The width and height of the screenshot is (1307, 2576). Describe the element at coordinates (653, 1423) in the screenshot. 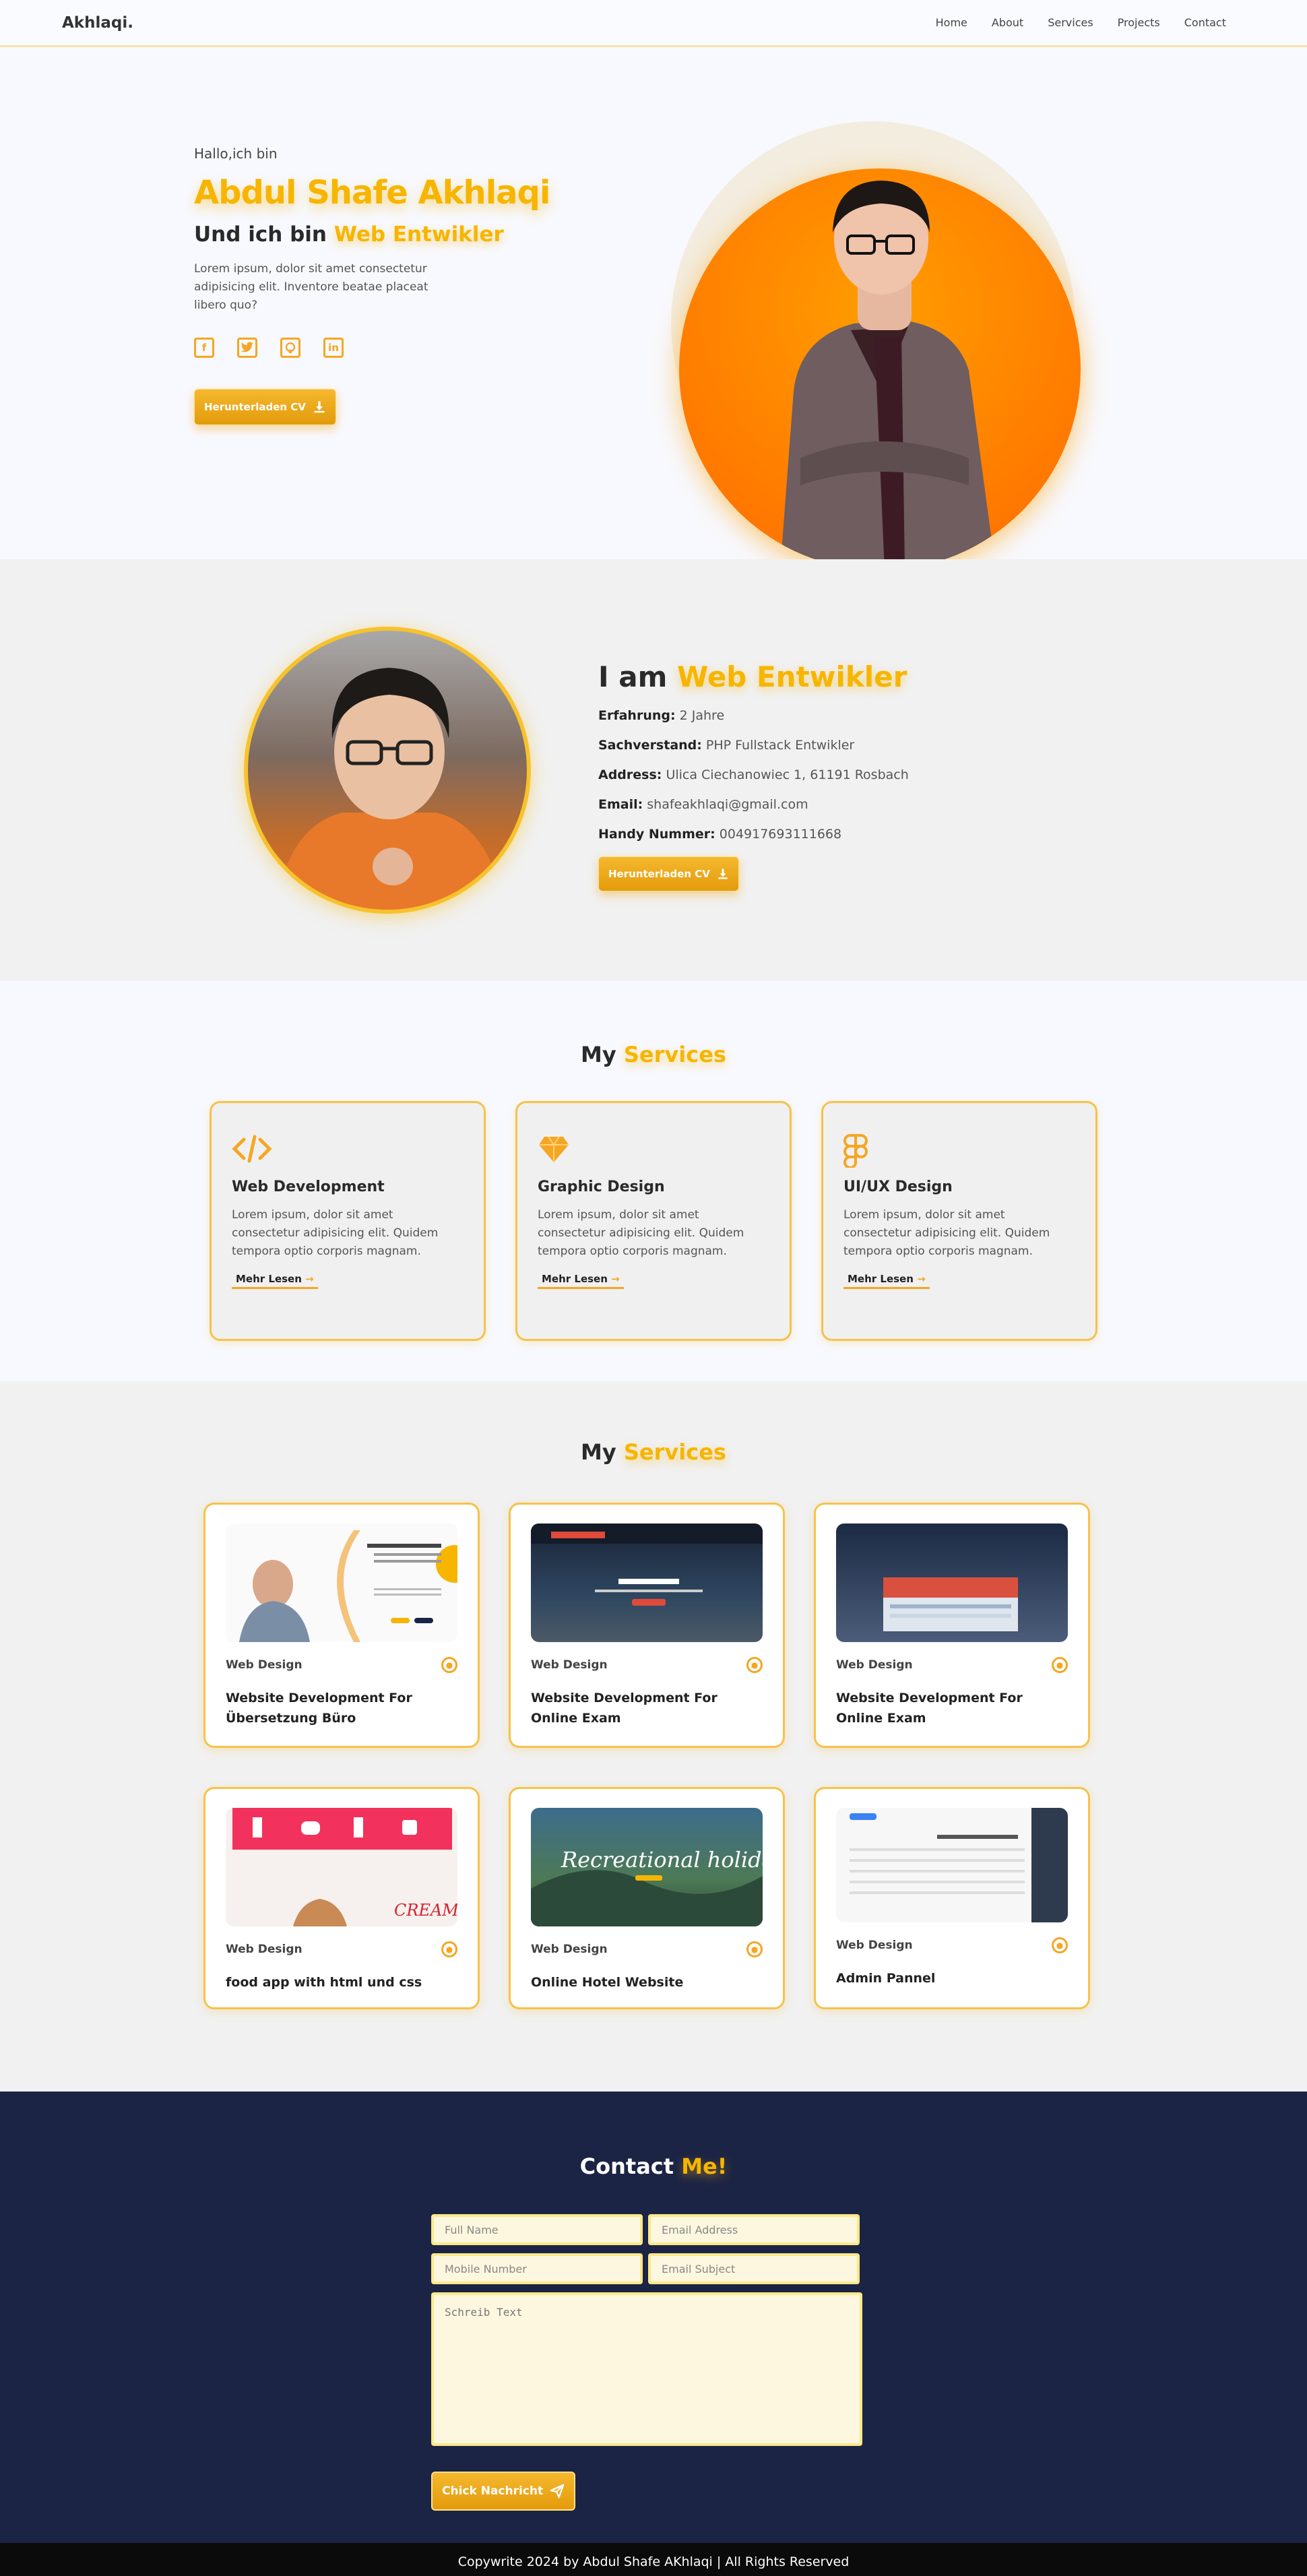

I see `projects-title: My Services` at that location.